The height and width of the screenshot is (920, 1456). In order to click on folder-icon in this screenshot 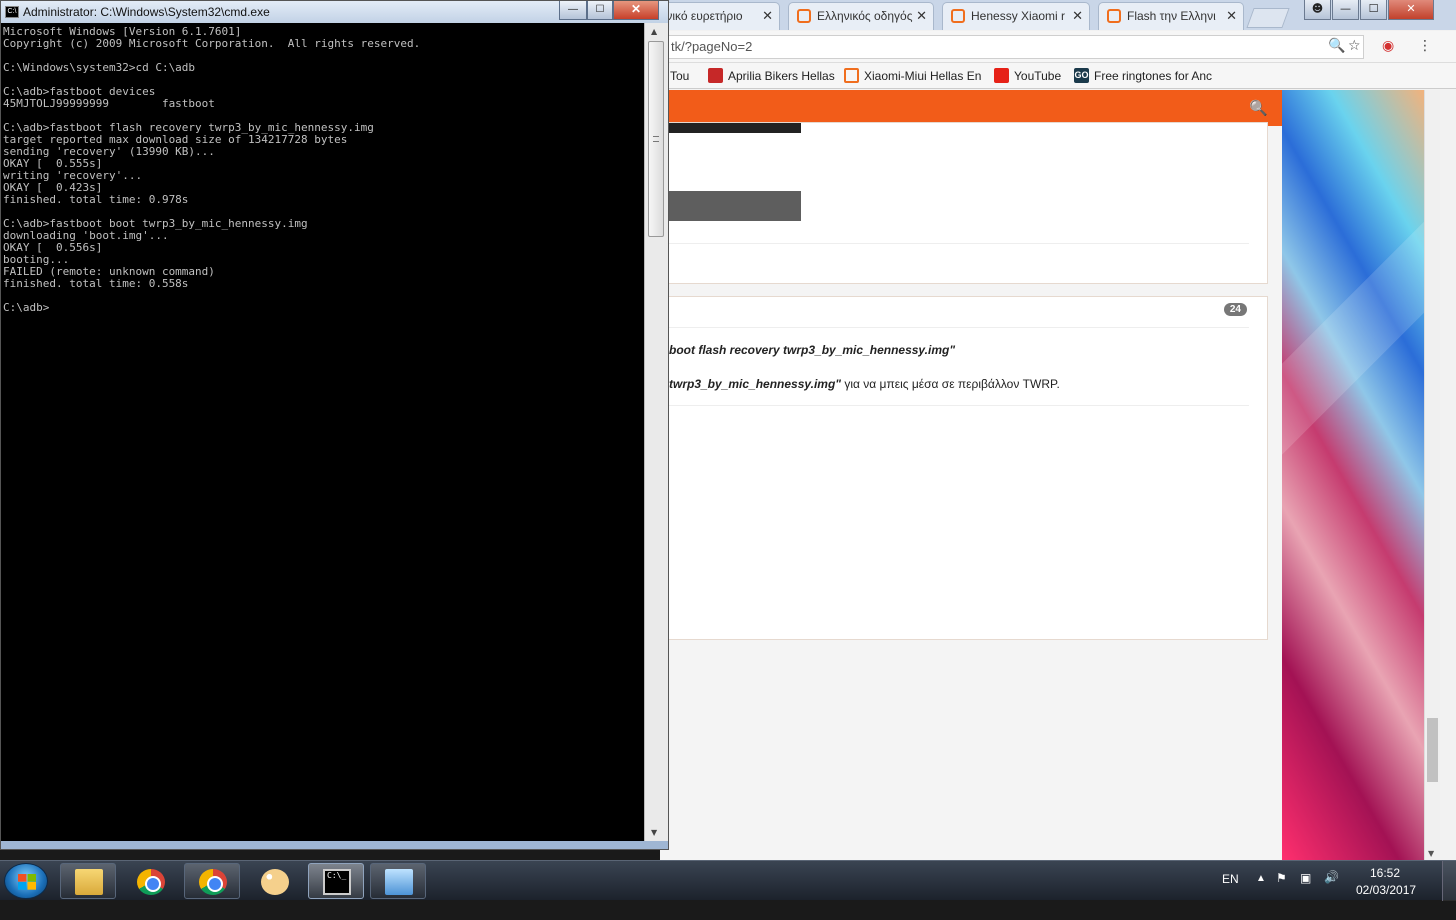, I will do `click(89, 882)`.